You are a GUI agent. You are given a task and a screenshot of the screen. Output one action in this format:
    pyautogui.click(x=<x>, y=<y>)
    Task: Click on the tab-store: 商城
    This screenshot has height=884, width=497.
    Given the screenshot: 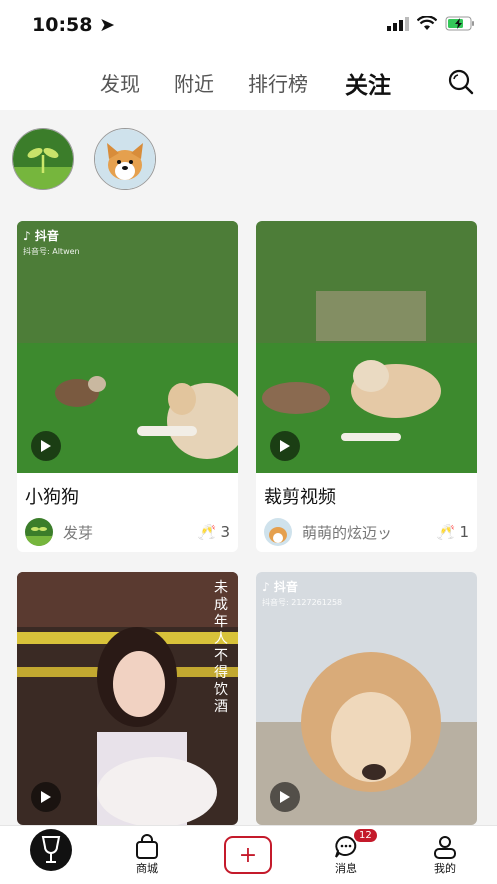 What is the action you would take?
    pyautogui.click(x=147, y=854)
    